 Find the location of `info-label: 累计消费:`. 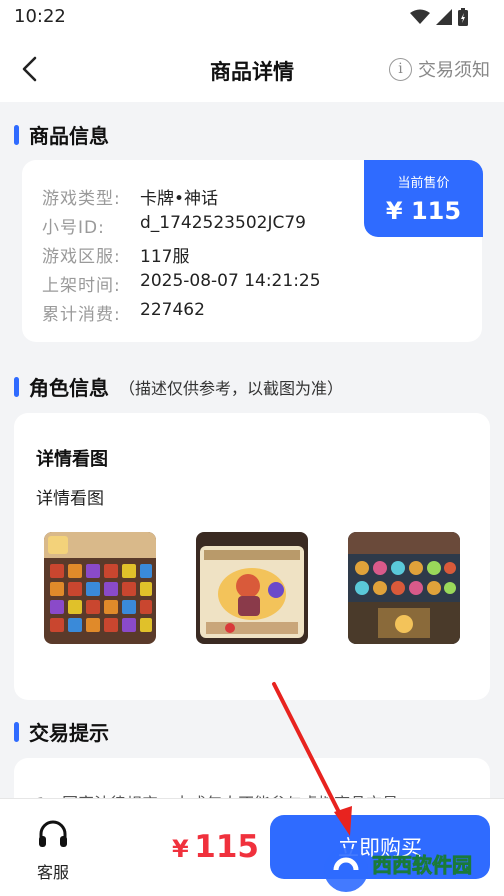

info-label: 累计消费: is located at coordinates (81, 315).